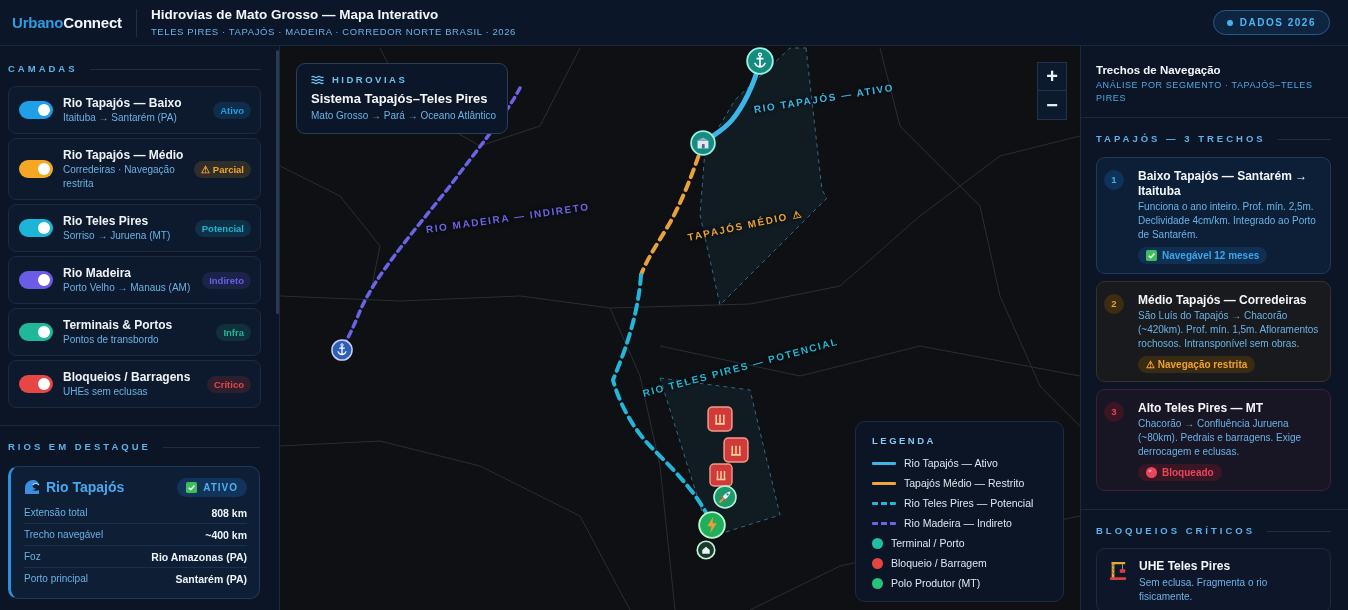 The image size is (1348, 610). Describe the element at coordinates (1114, 412) in the screenshot. I see `step-number: 3` at that location.